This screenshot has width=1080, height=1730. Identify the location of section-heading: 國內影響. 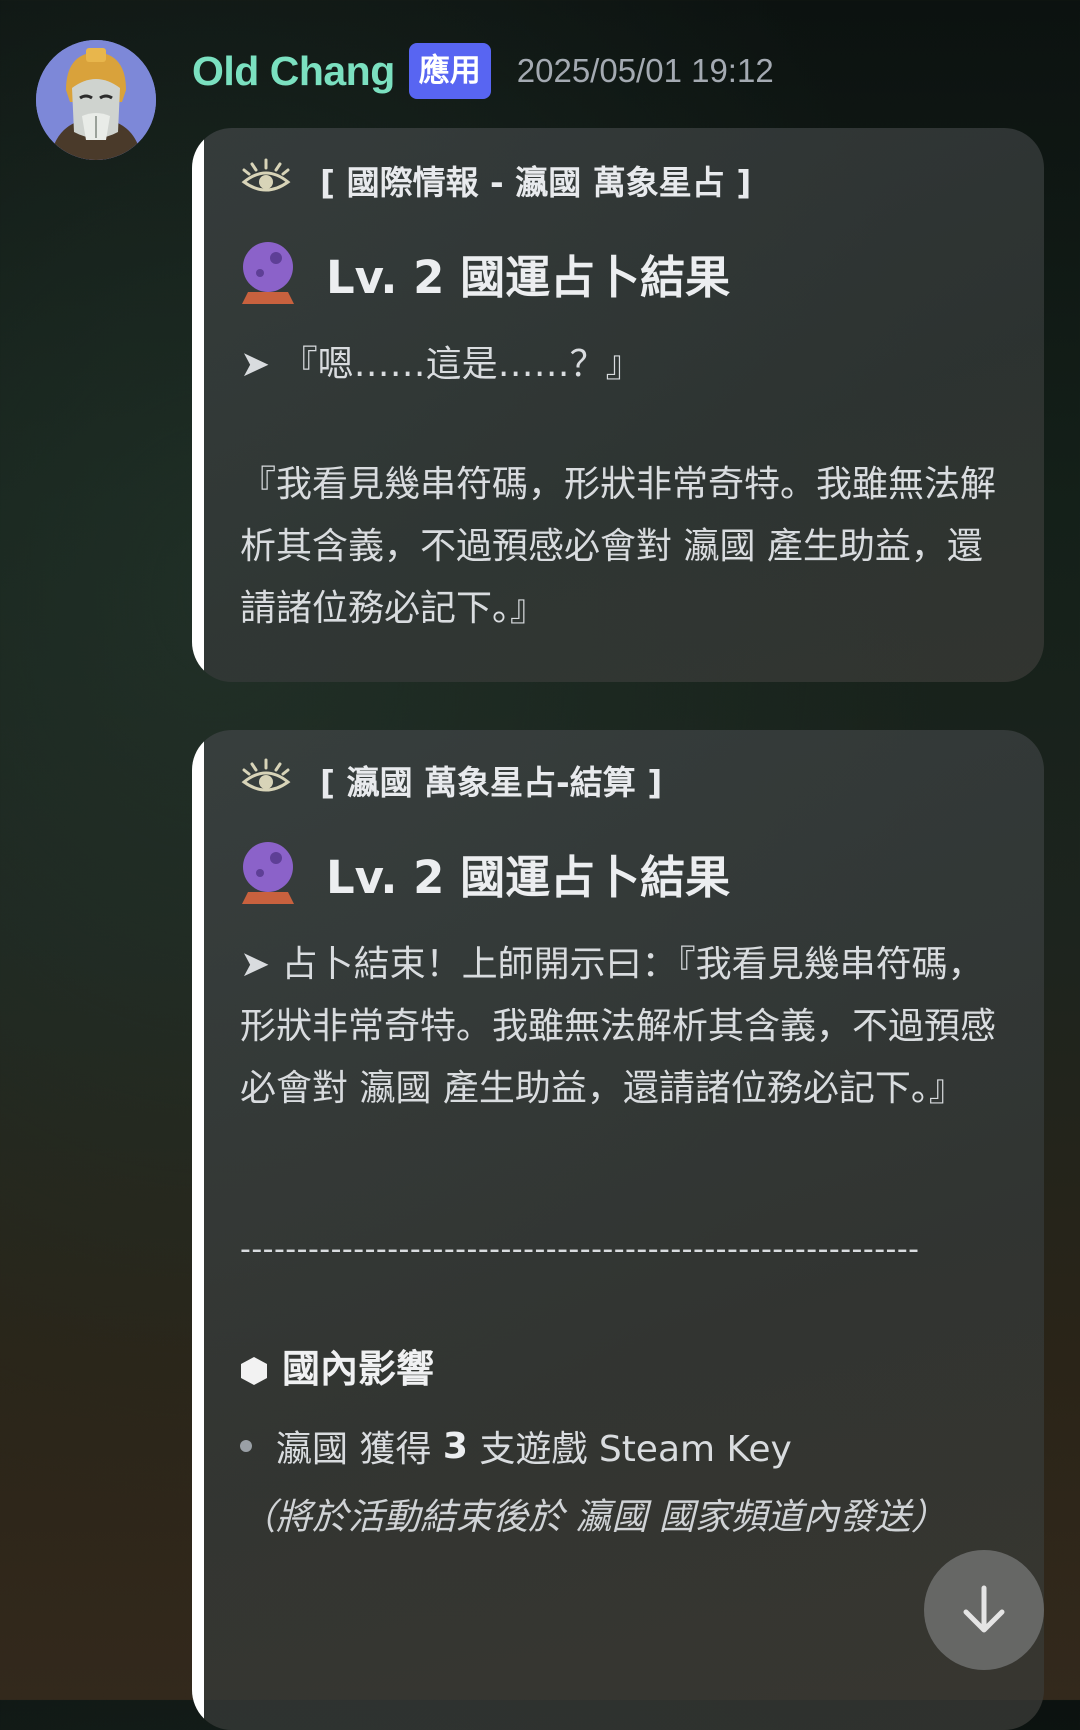
(337, 1365).